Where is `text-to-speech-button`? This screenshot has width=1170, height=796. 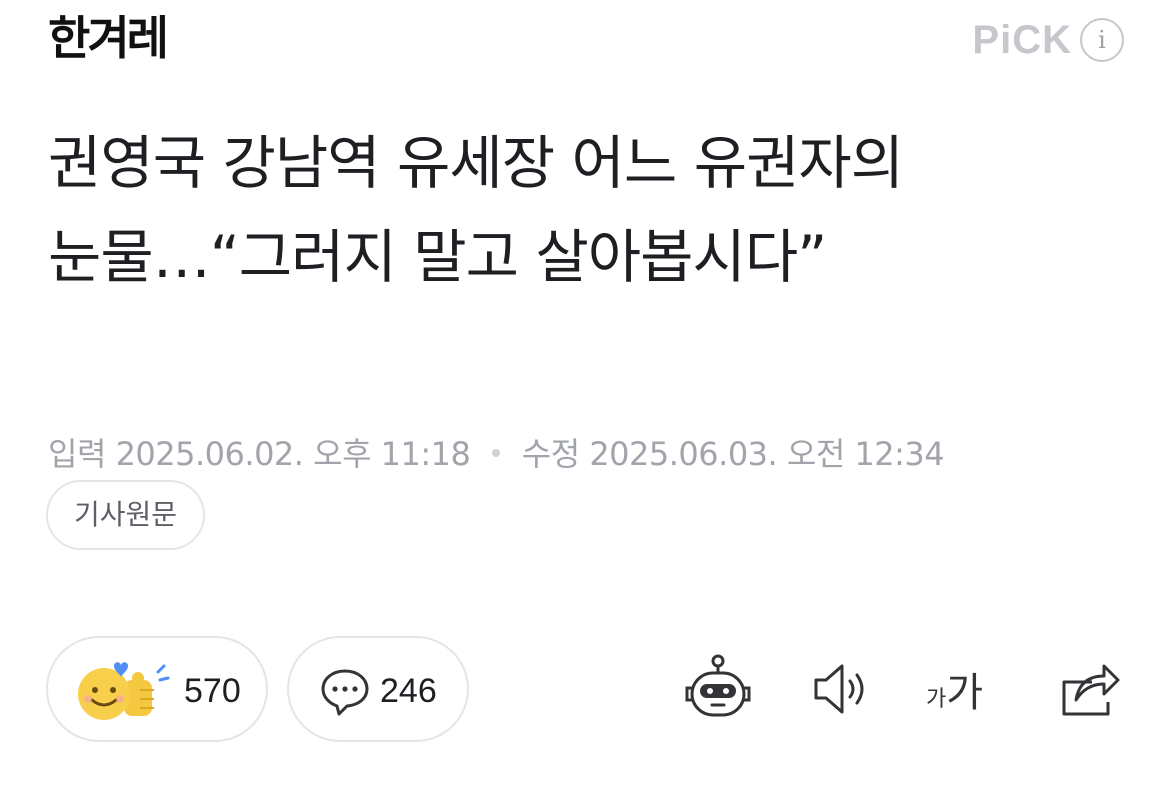 text-to-speech-button is located at coordinates (844, 689).